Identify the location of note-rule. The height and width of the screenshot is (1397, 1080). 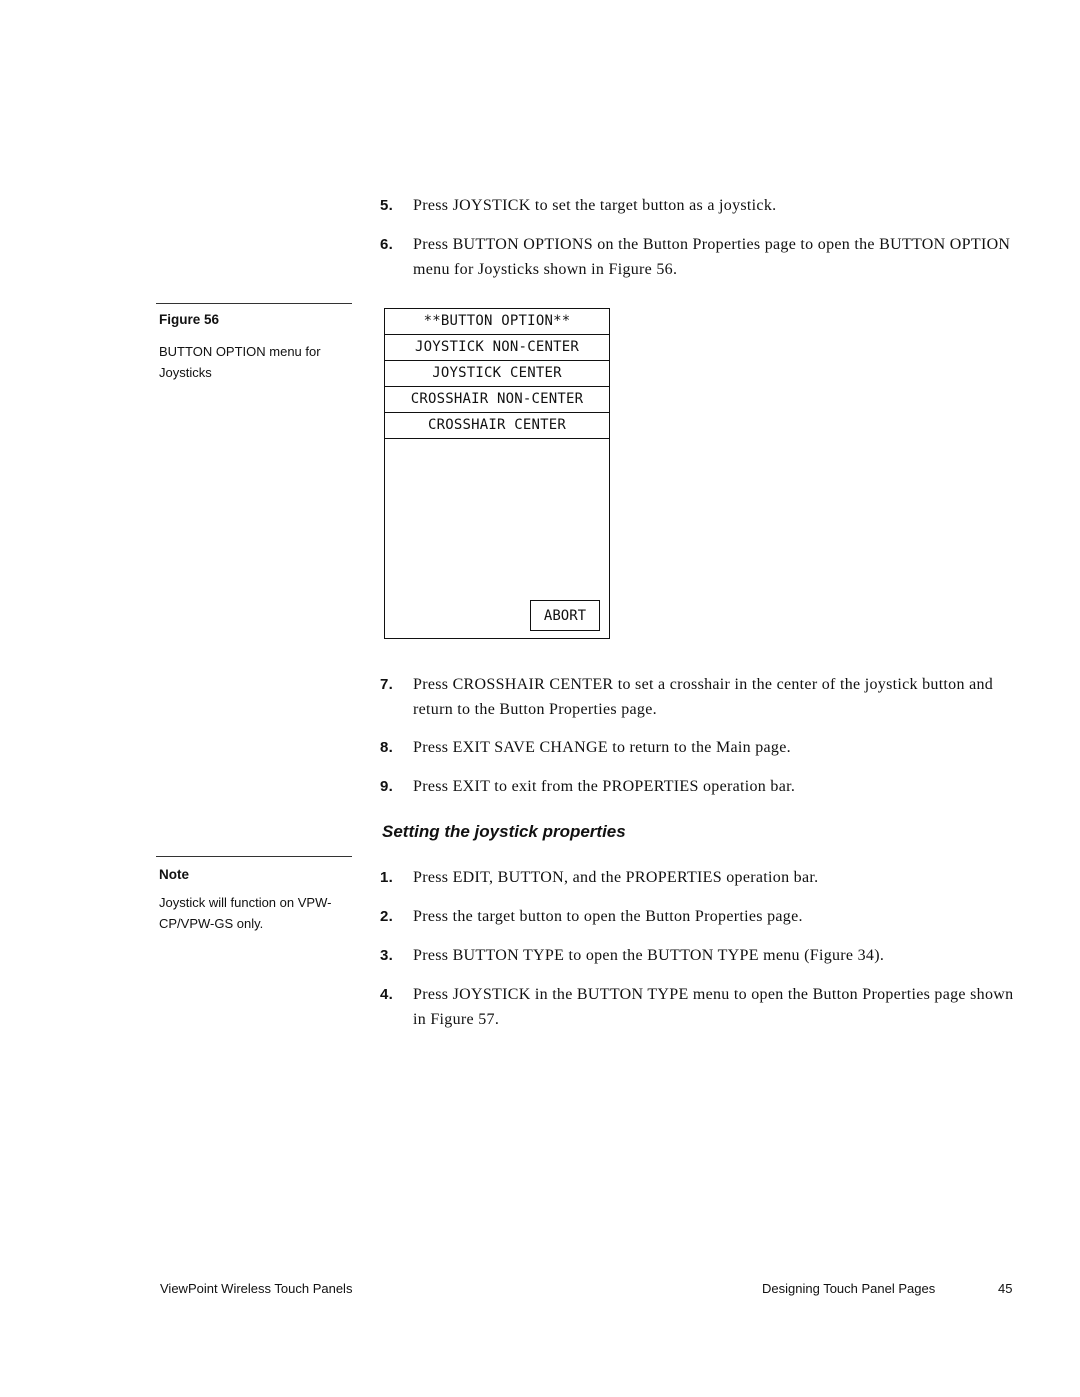
(254, 856).